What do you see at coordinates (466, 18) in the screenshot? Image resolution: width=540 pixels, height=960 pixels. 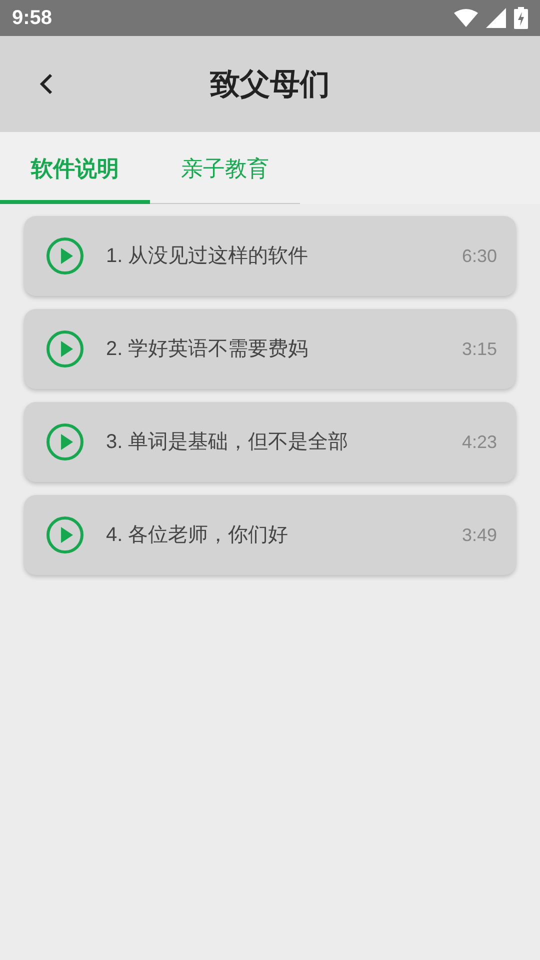 I see `wifi-icon` at bounding box center [466, 18].